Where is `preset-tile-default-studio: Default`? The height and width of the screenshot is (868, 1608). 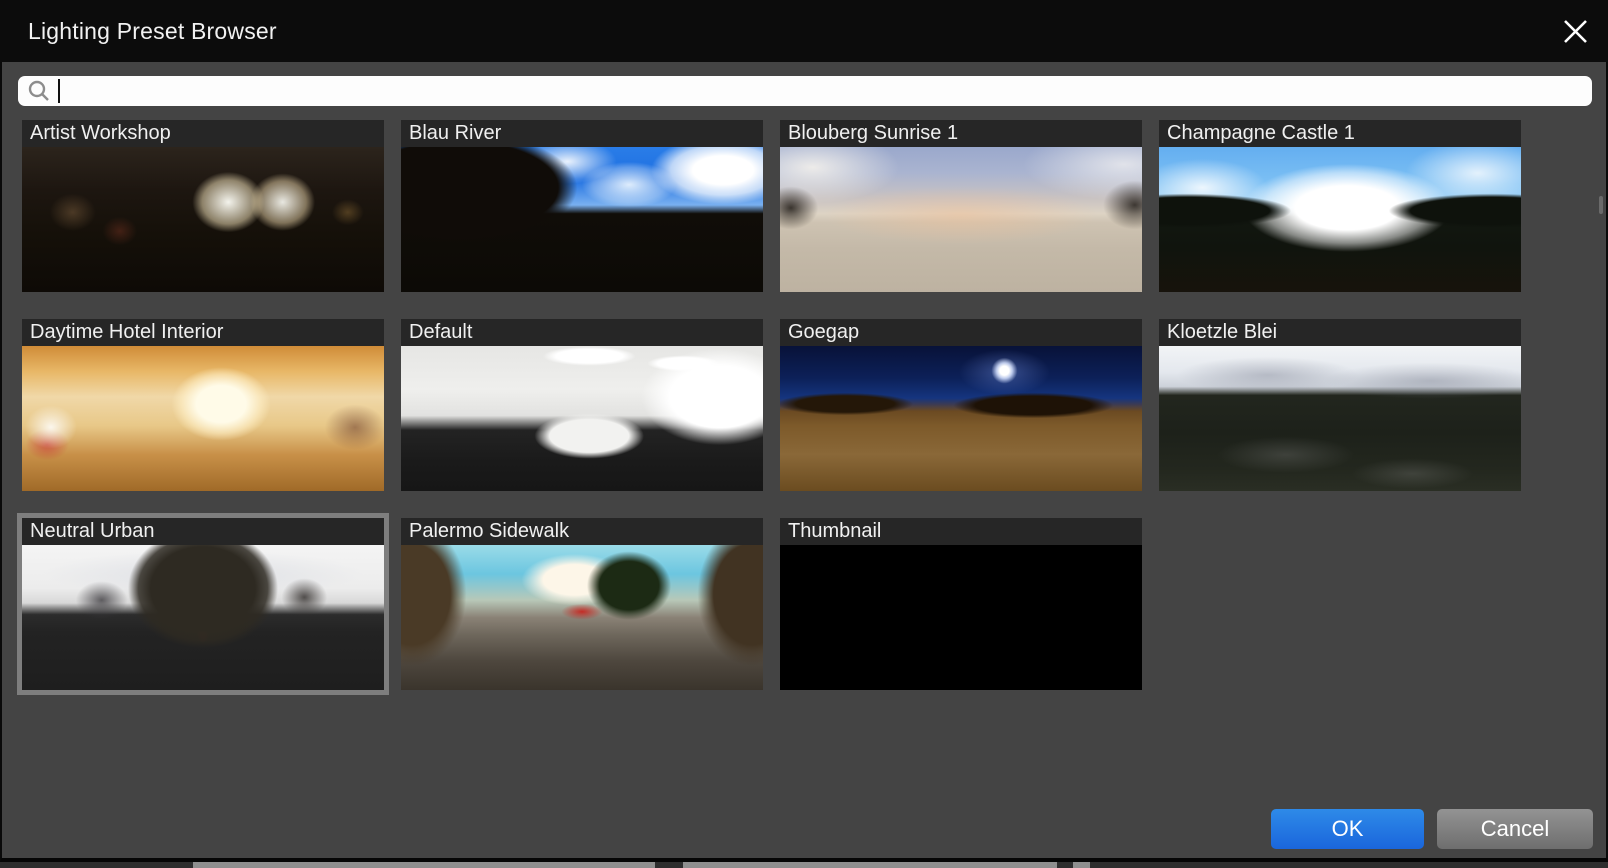 preset-tile-default-studio: Default is located at coordinates (582, 405).